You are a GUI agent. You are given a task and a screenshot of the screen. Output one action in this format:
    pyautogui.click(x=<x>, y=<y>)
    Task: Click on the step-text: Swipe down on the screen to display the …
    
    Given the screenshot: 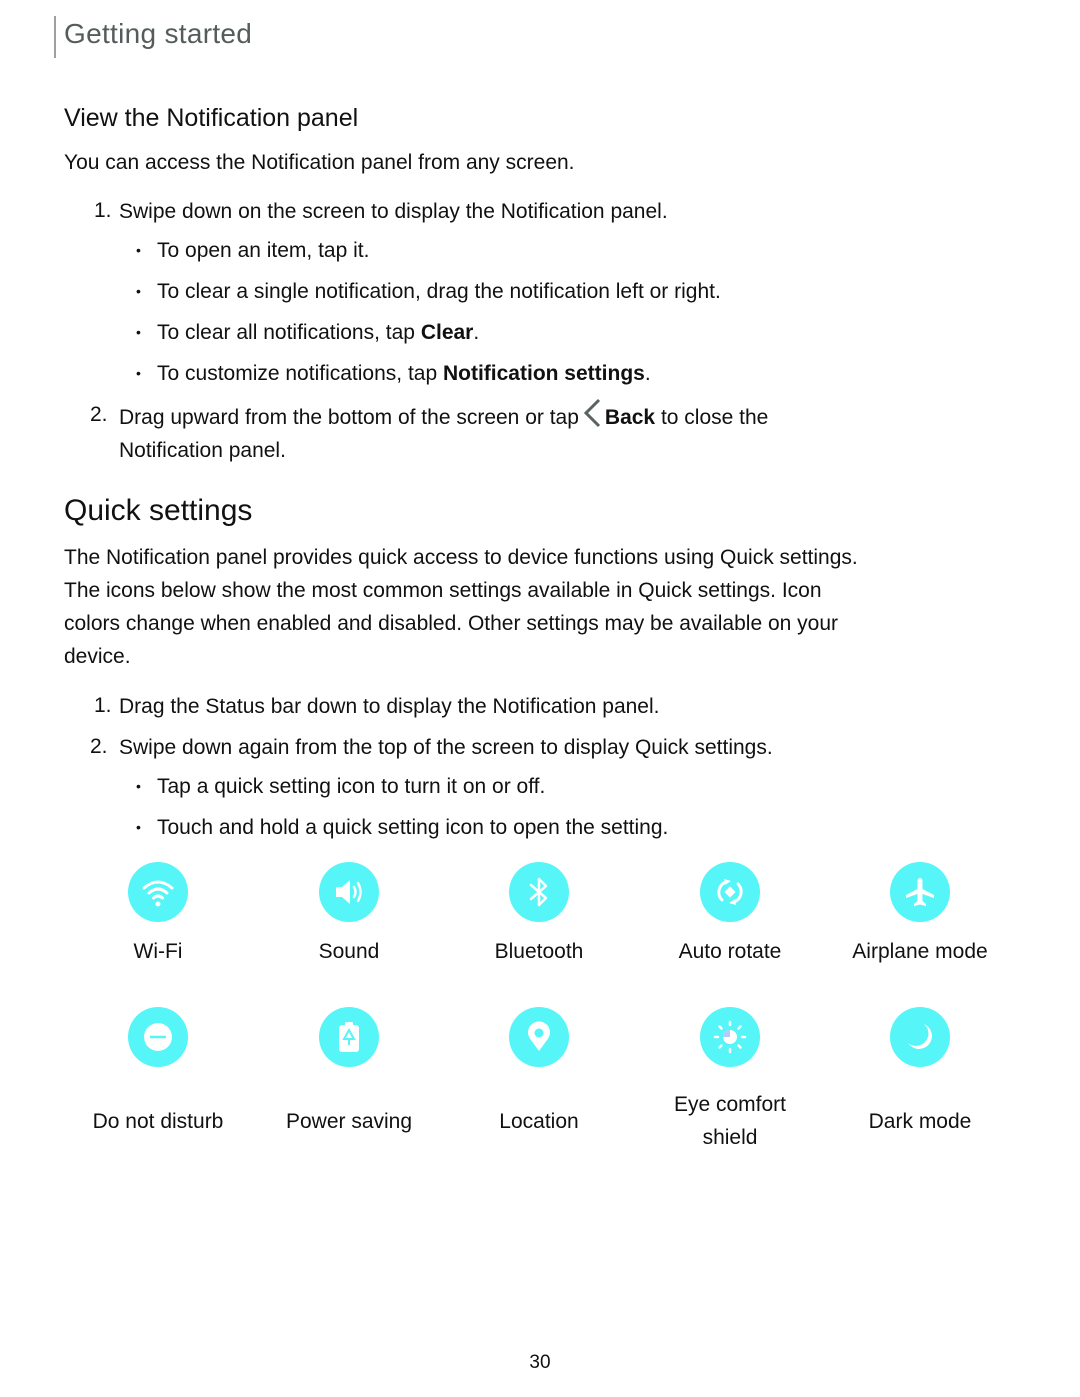 What is the action you would take?
    pyautogui.click(x=393, y=211)
    